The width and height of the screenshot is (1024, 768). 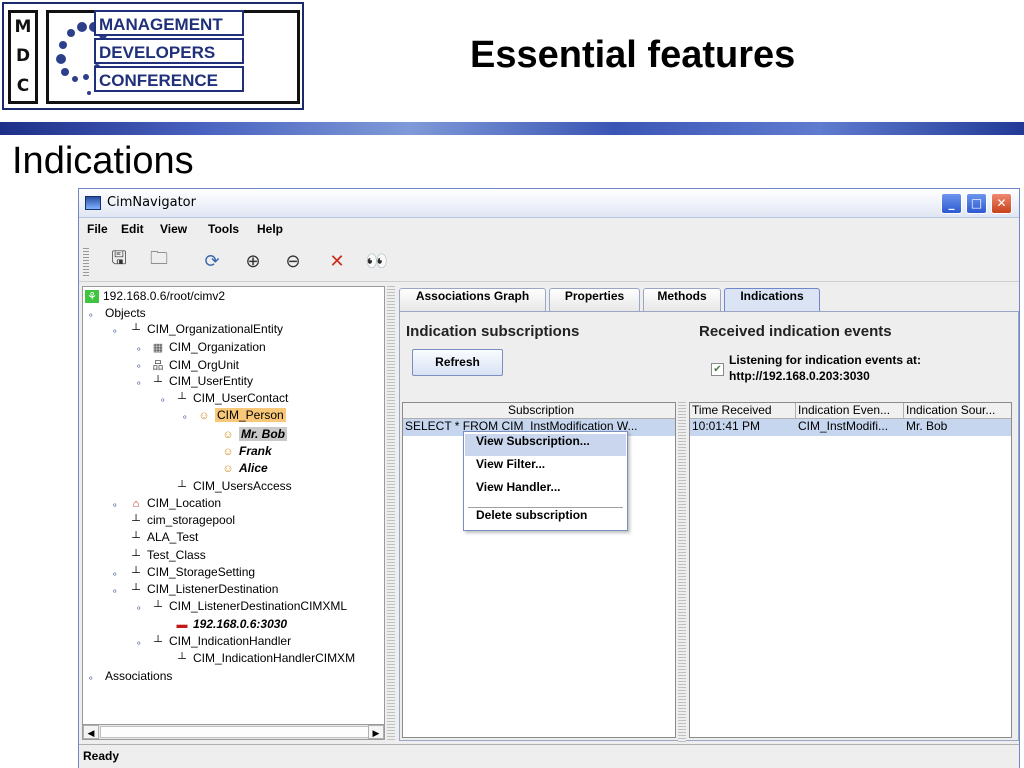 I want to click on tree-node-class: ┴ cim_storagepool, so click(x=182, y=521).